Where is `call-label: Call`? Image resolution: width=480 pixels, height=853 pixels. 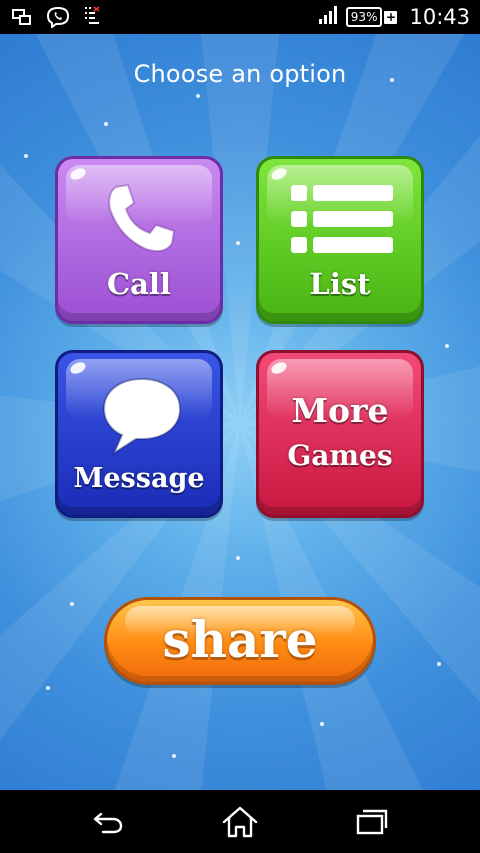 call-label: Call is located at coordinates (139, 284).